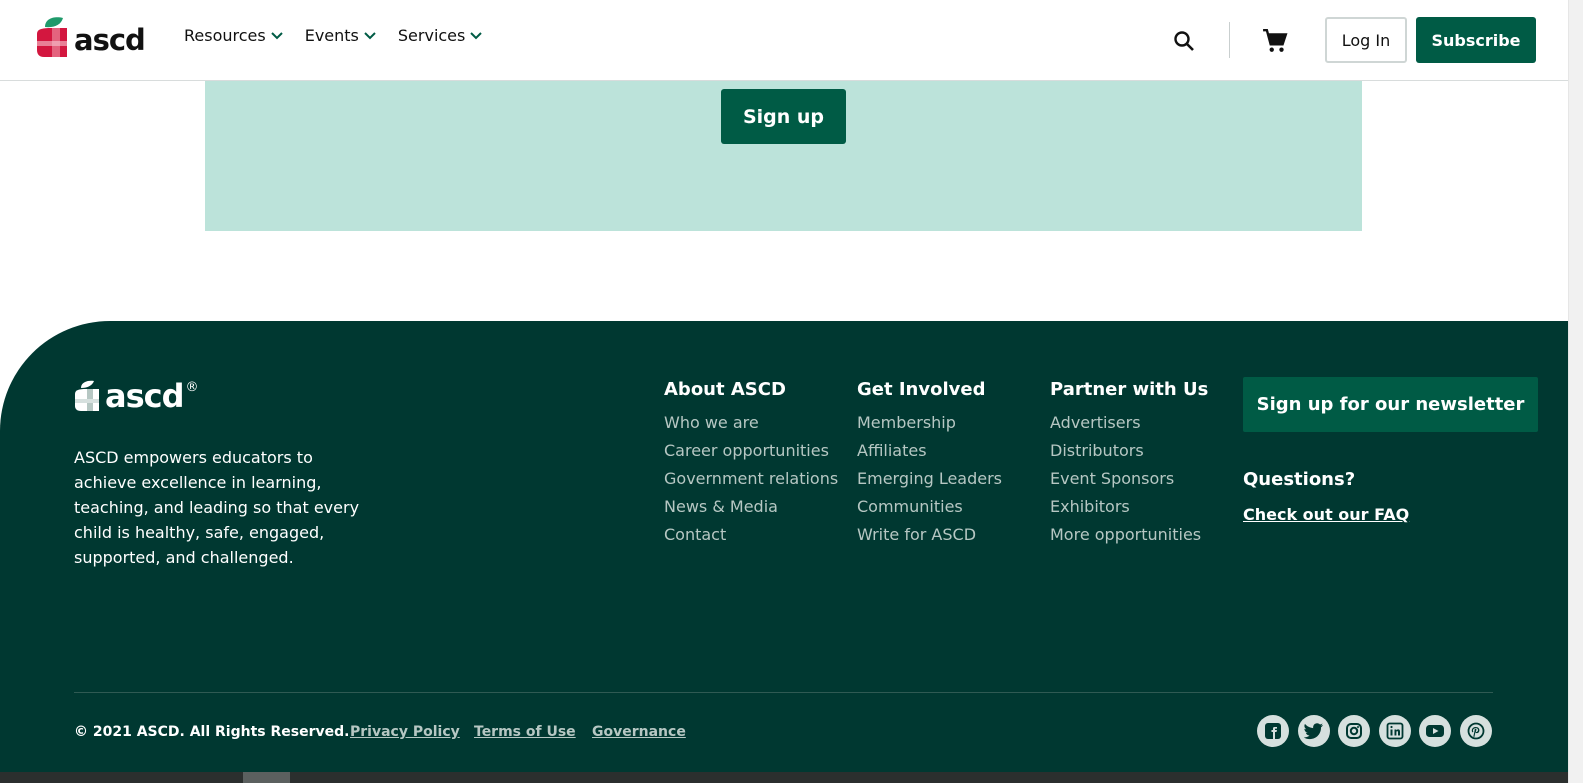 This screenshot has height=783, width=1583. I want to click on footer-heading-about: About ASCD, so click(725, 389).